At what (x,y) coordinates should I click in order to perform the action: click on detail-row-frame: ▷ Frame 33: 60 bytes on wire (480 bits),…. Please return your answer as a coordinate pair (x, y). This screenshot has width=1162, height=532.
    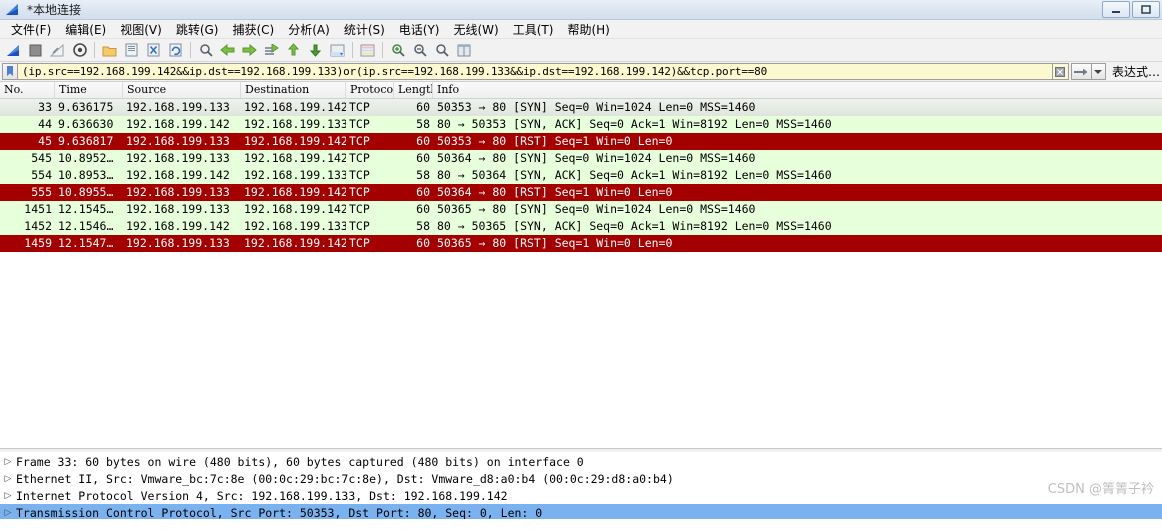
    Looking at the image, I should click on (581, 461).